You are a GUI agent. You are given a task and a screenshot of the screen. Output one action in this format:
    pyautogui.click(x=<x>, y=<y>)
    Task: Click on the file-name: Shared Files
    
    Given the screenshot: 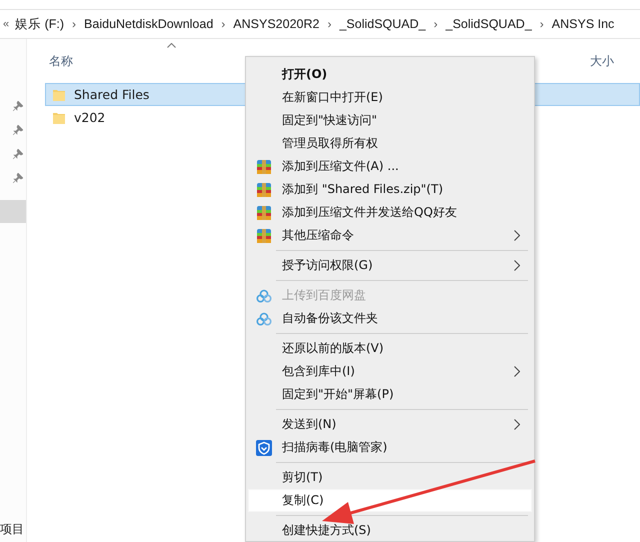 What is the action you would take?
    pyautogui.click(x=112, y=94)
    